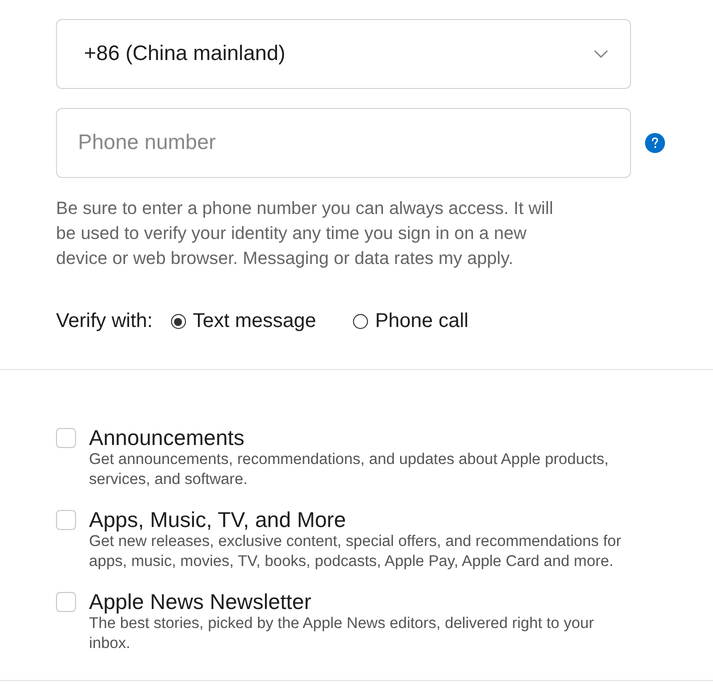 The width and height of the screenshot is (713, 691). What do you see at coordinates (349, 470) in the screenshot?
I see `subscription-description: Get announcements, recommendations, and updates about Apple products, services, and software.` at bounding box center [349, 470].